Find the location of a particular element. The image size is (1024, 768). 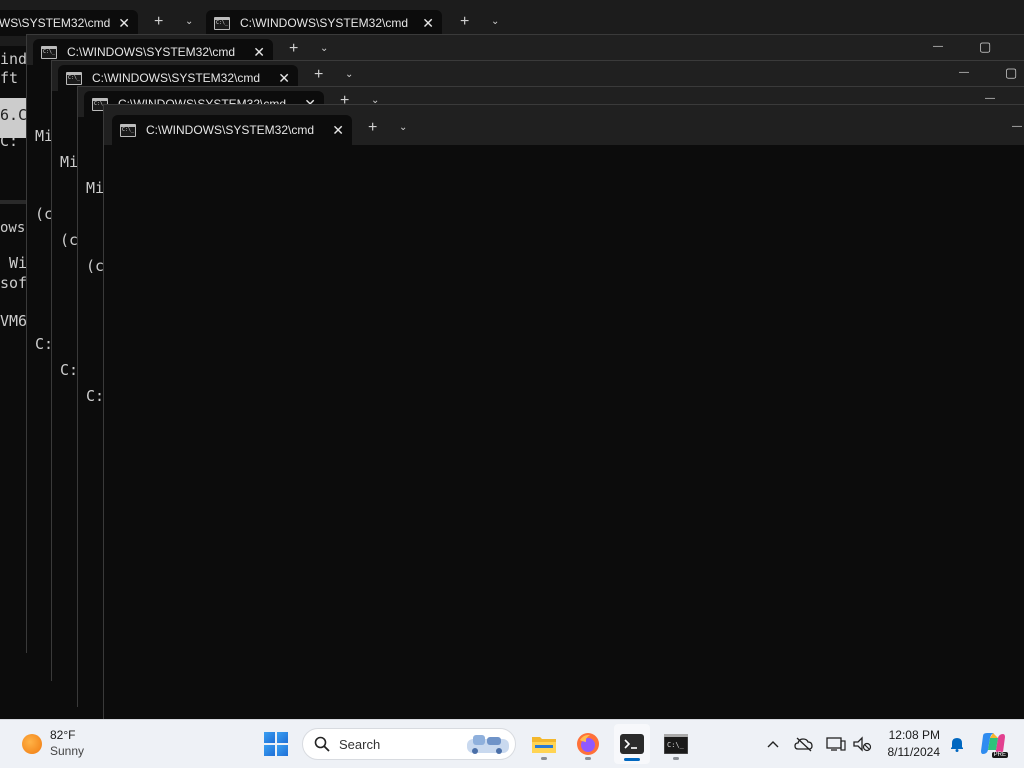

cmd-taskbar-button: C:\_ is located at coordinates (676, 744).